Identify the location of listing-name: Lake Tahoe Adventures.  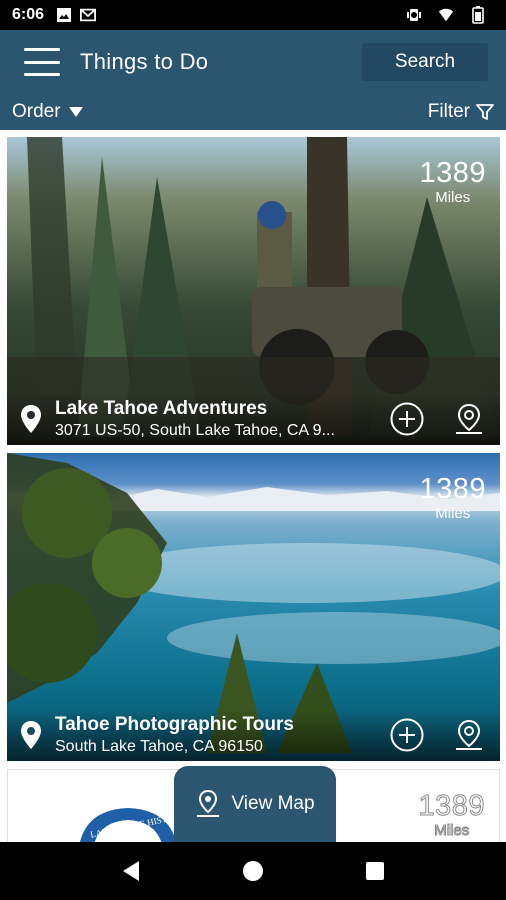
(161, 408).